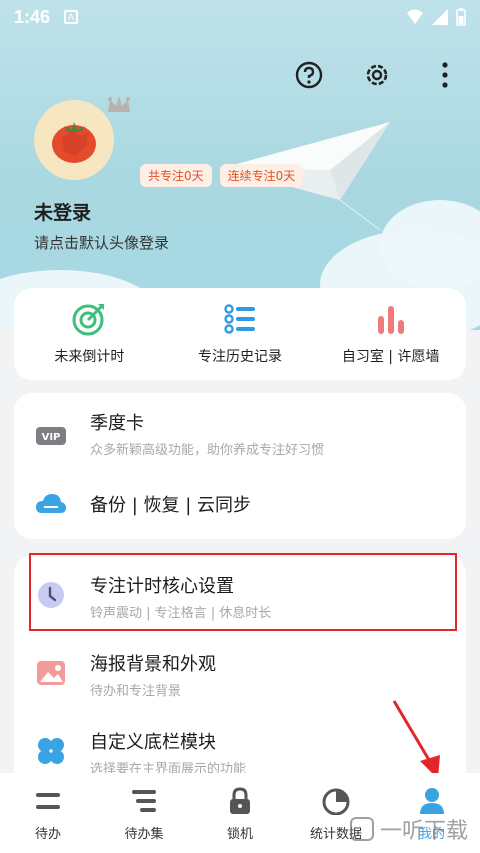 Image resolution: width=480 pixels, height=853 pixels. What do you see at coordinates (416, 739) in the screenshot?
I see `arrow-annotation-icon` at bounding box center [416, 739].